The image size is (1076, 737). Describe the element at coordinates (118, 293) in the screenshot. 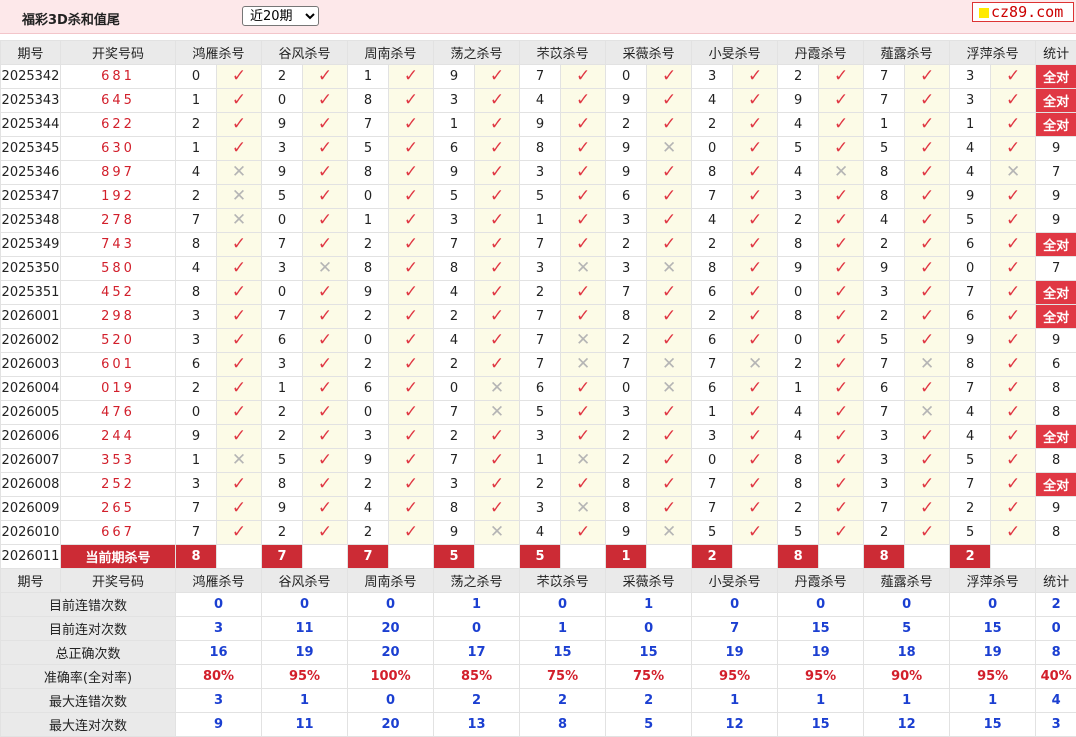

I see `draw-number-cell: 452` at that location.